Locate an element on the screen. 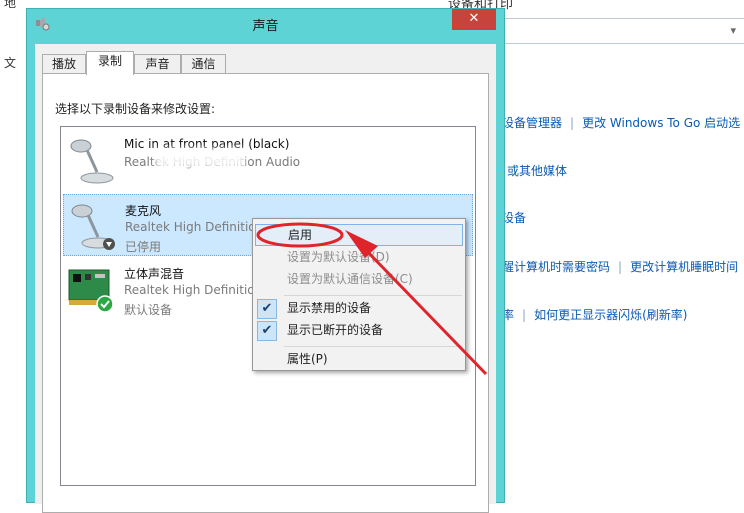 This screenshot has width=744, height=513. instruction-text: 选择以下录制设备来修改设置: is located at coordinates (135, 109).